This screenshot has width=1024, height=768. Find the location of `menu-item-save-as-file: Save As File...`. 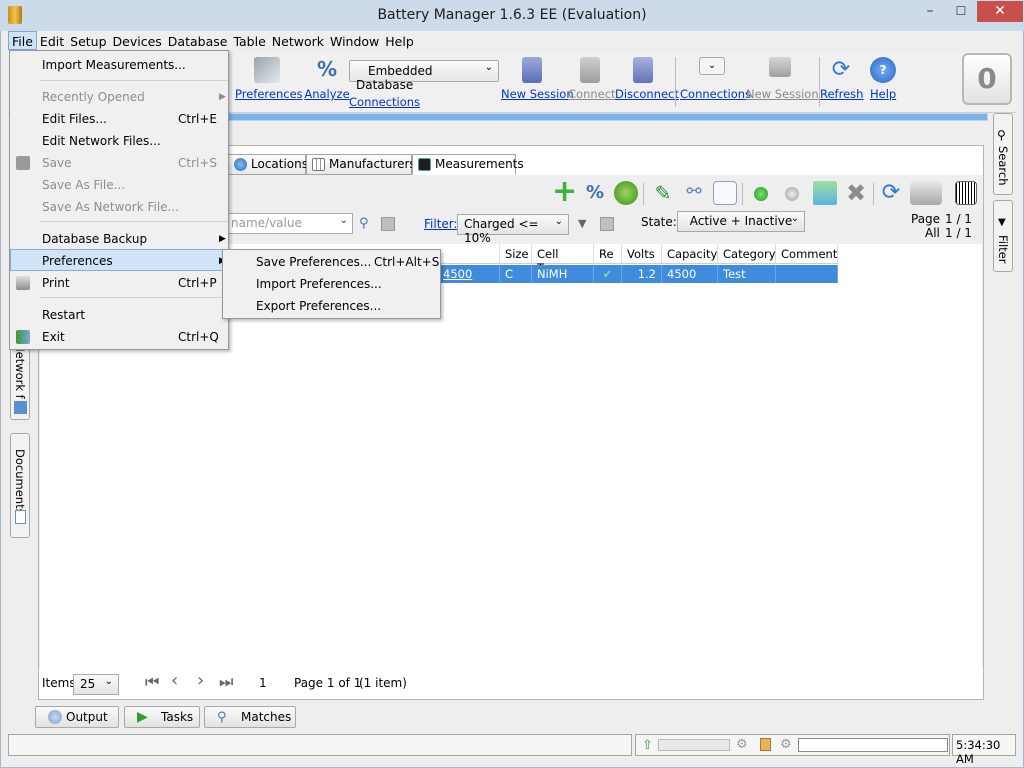

menu-item-save-as-file: Save As File... is located at coordinates (119, 185).